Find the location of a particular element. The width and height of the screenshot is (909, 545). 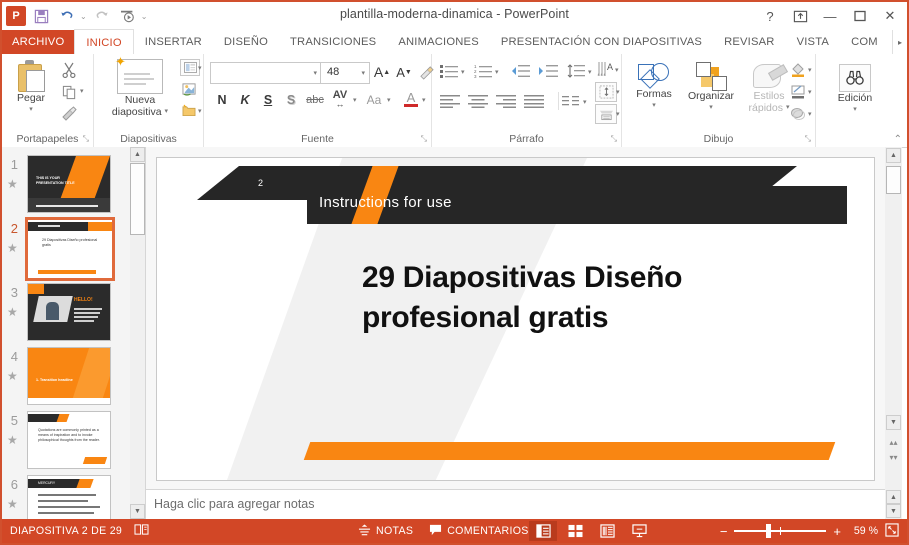

font-color-caret-icon: ▾ is located at coordinates (424, 100).